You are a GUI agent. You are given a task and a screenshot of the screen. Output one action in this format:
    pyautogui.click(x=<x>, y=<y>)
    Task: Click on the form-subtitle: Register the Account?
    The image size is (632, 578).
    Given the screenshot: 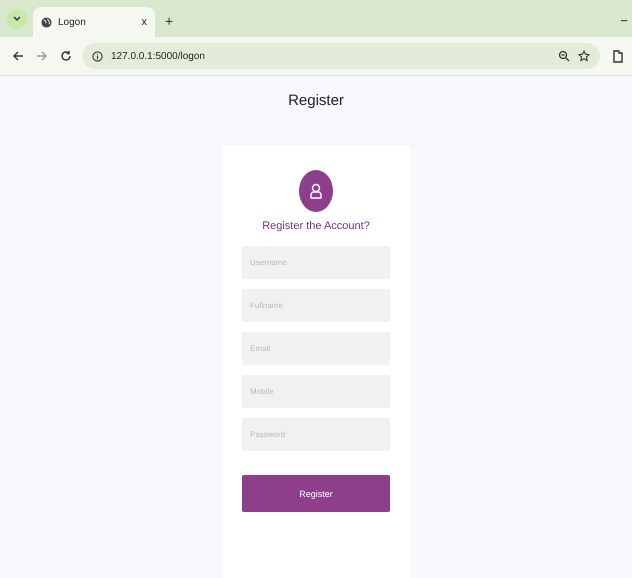 What is the action you would take?
    pyautogui.click(x=316, y=226)
    